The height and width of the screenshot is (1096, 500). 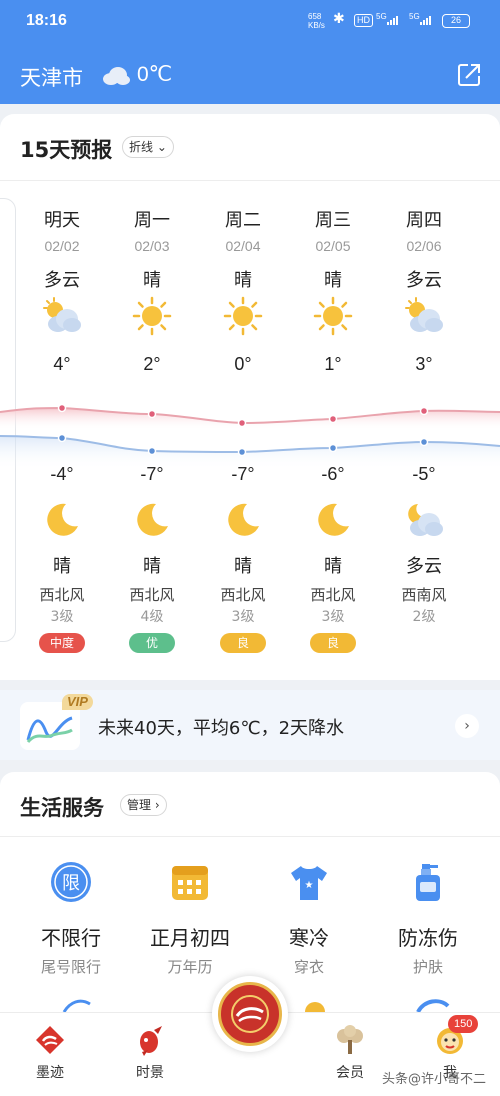 I want to click on wind-level: 2级, so click(x=424, y=617).